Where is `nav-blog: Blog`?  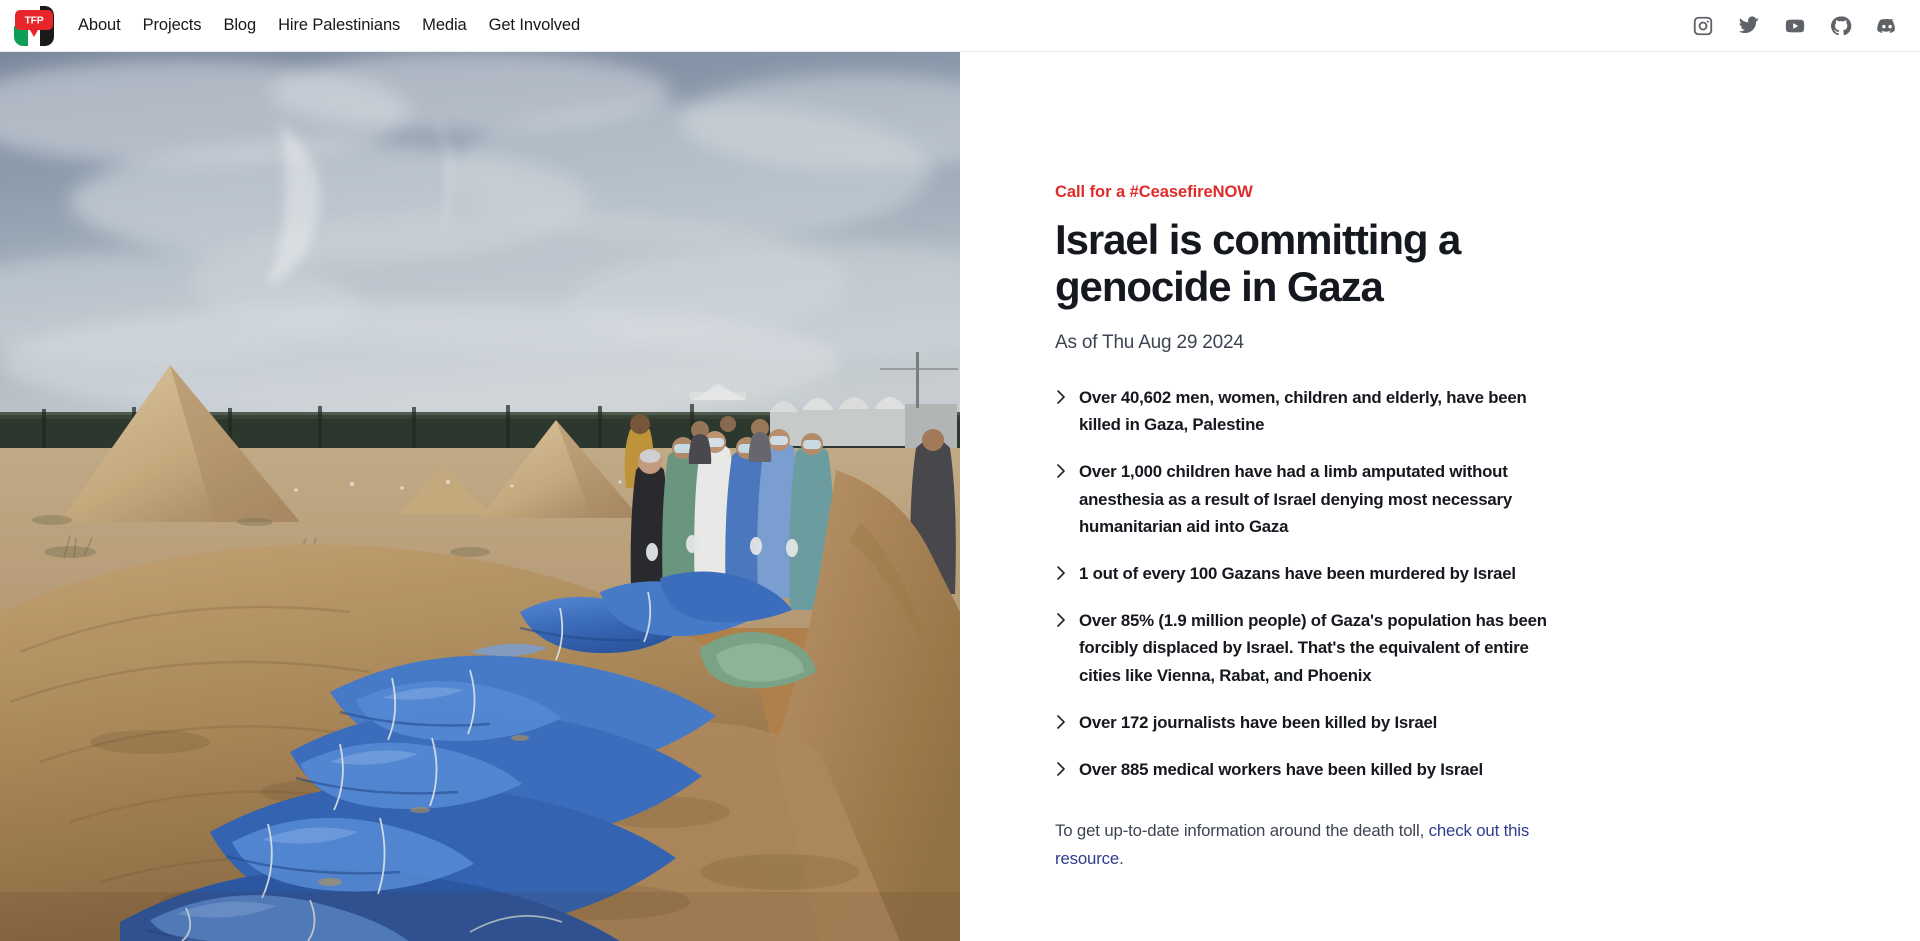 nav-blog: Blog is located at coordinates (239, 25).